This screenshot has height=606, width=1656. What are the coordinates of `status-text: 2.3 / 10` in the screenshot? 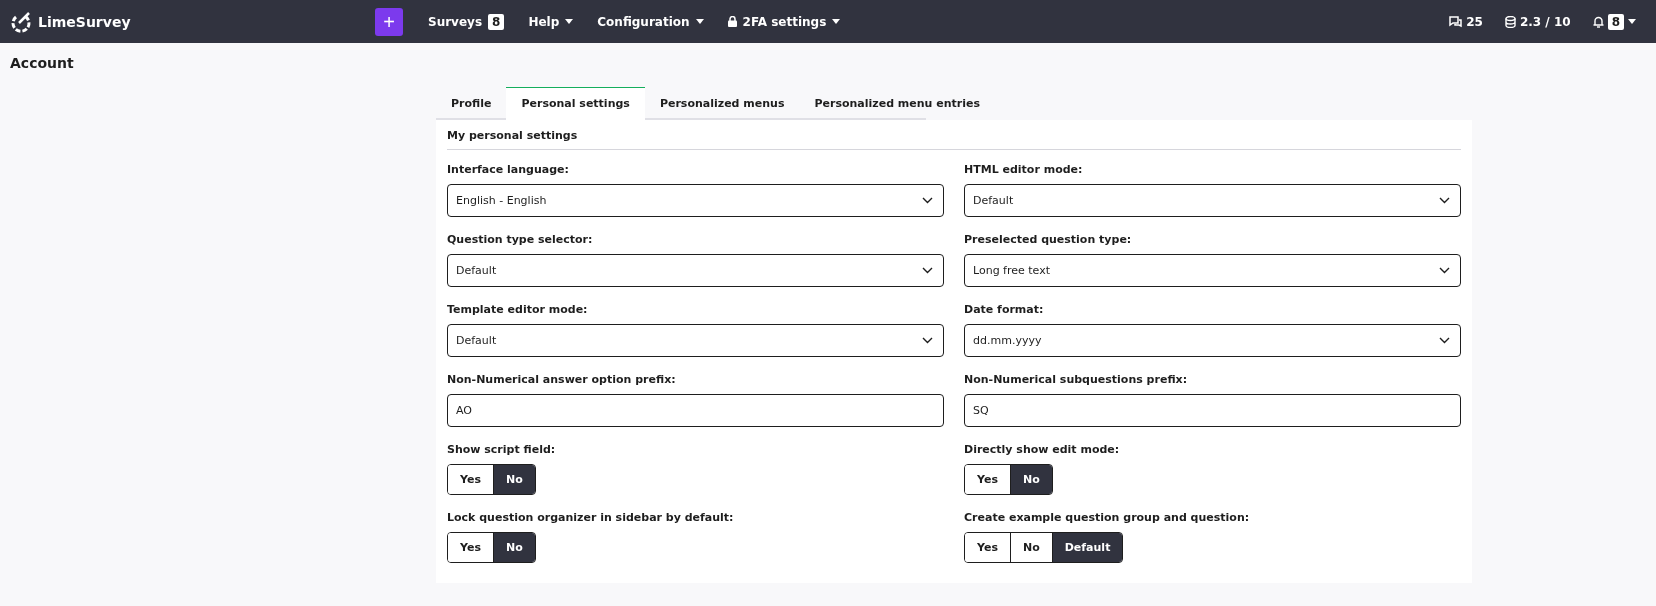 It's located at (1545, 21).